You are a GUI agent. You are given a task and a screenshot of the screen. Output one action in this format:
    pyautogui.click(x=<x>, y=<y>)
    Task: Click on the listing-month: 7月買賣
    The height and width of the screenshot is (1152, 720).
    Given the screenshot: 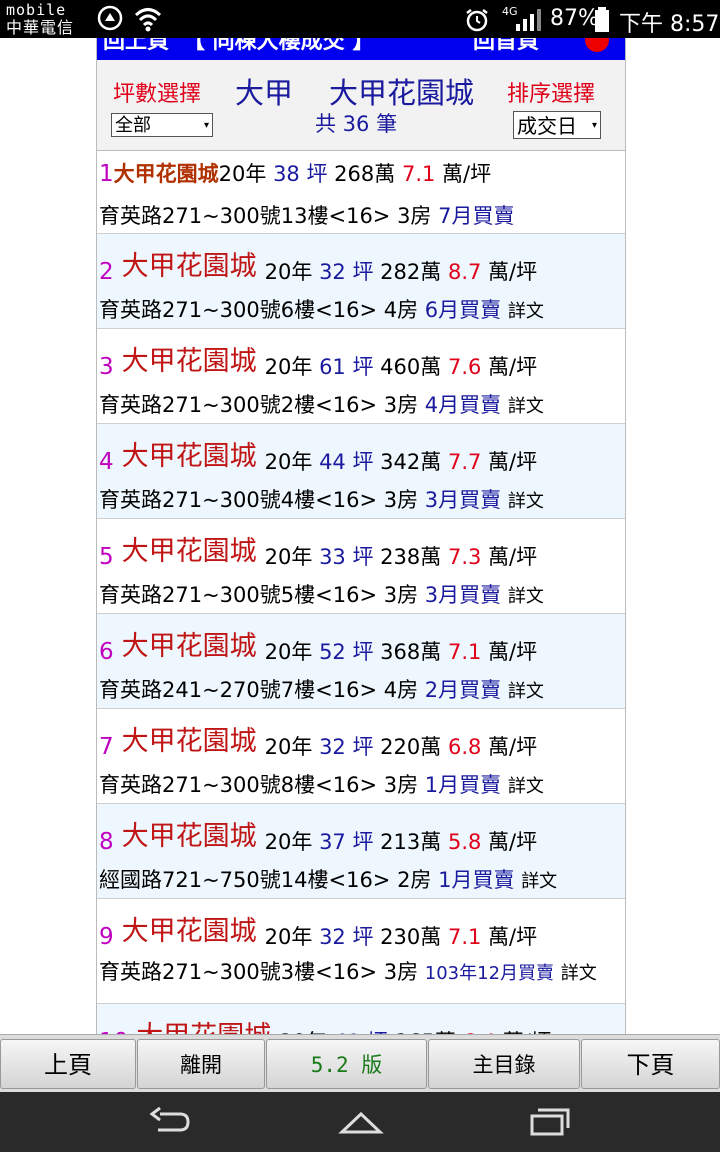 What is the action you would take?
    pyautogui.click(x=476, y=216)
    